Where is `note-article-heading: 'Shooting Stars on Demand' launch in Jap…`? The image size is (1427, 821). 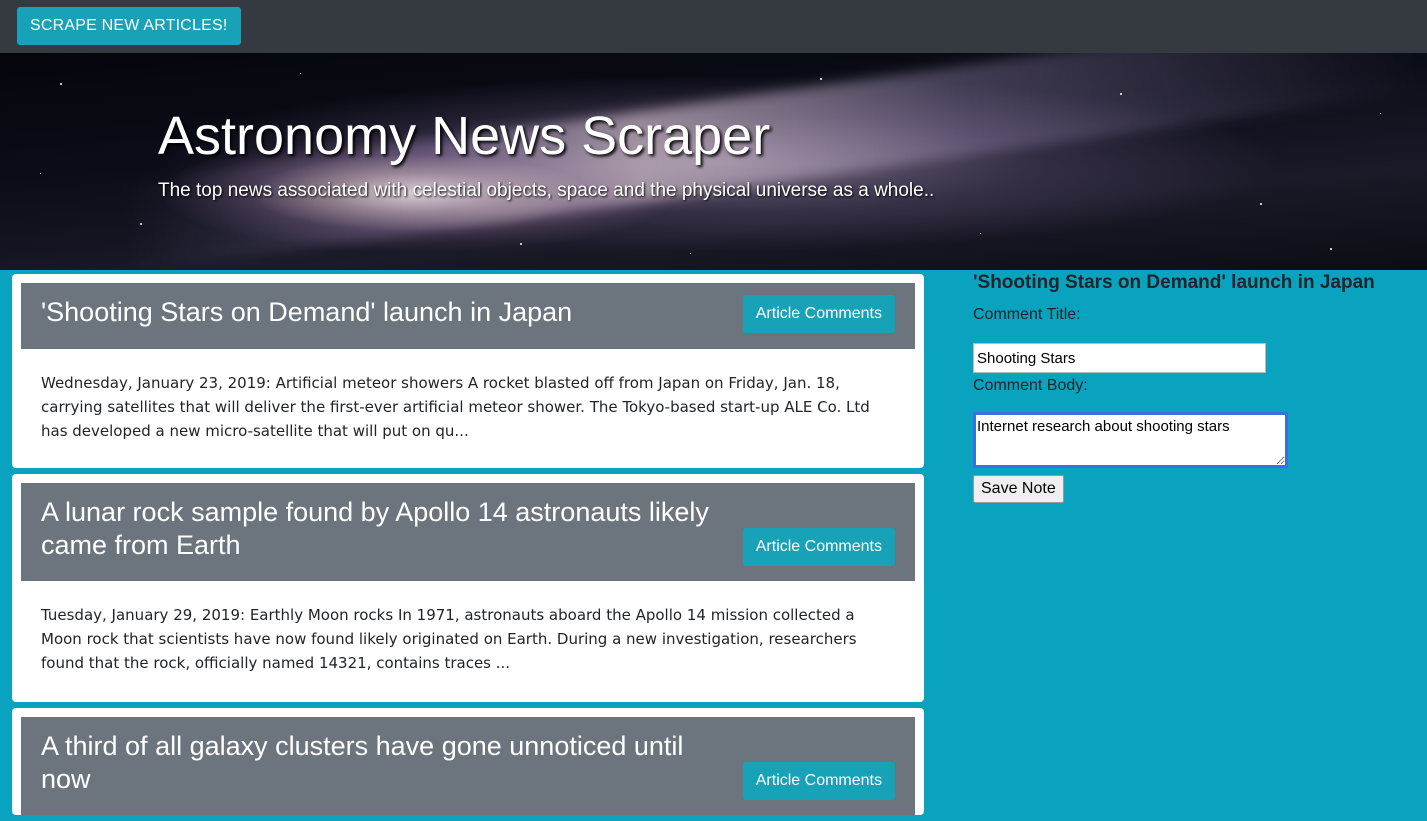 note-article-heading: 'Shooting Stars on Demand' launch in Jap… is located at coordinates (1174, 282).